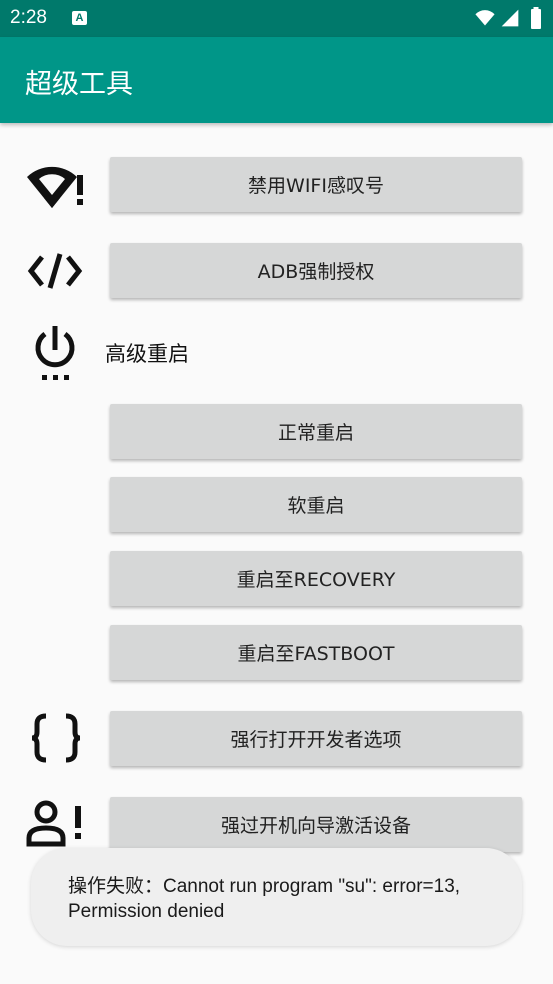  Describe the element at coordinates (276, 80) in the screenshot. I see `app-bar: 超级工具` at that location.